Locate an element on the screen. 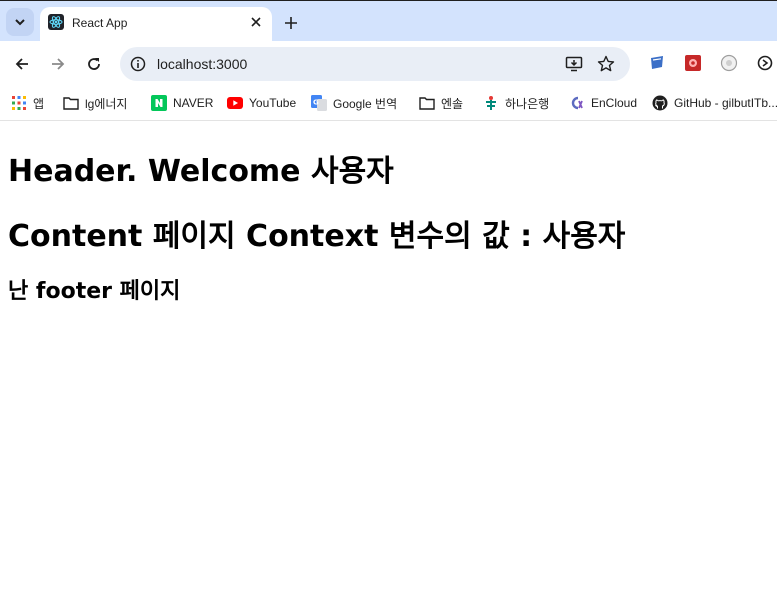 The height and width of the screenshot is (596, 777). new-tab-button is located at coordinates (291, 23).